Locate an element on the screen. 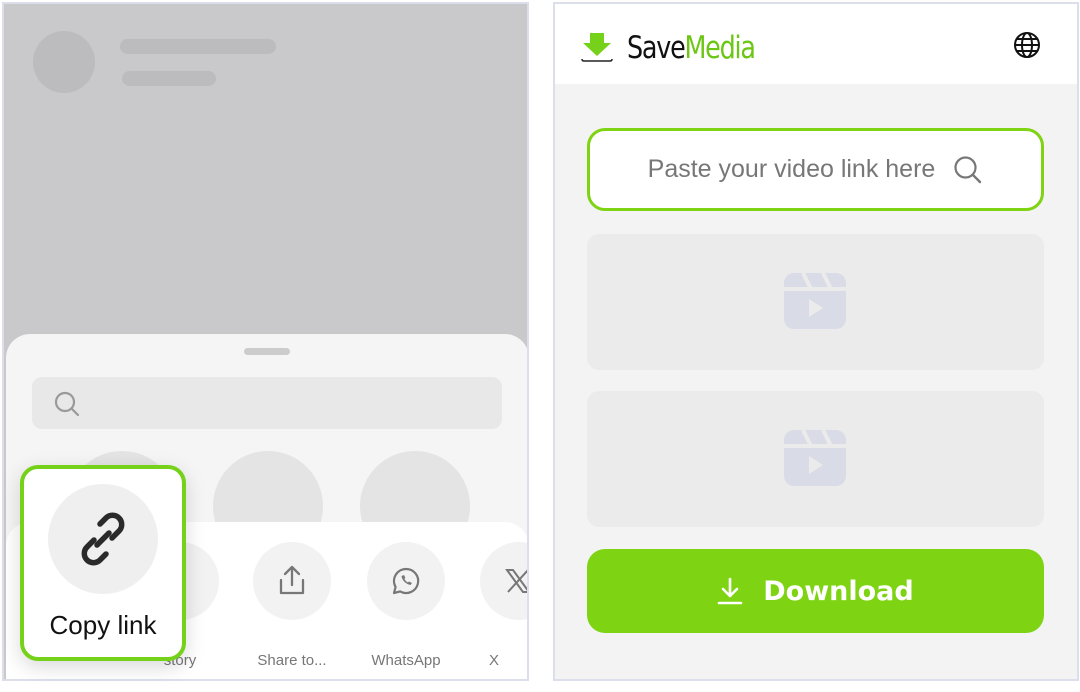 This screenshot has height=692, width=1080. logo: SaveMedia is located at coordinates (682, 48).